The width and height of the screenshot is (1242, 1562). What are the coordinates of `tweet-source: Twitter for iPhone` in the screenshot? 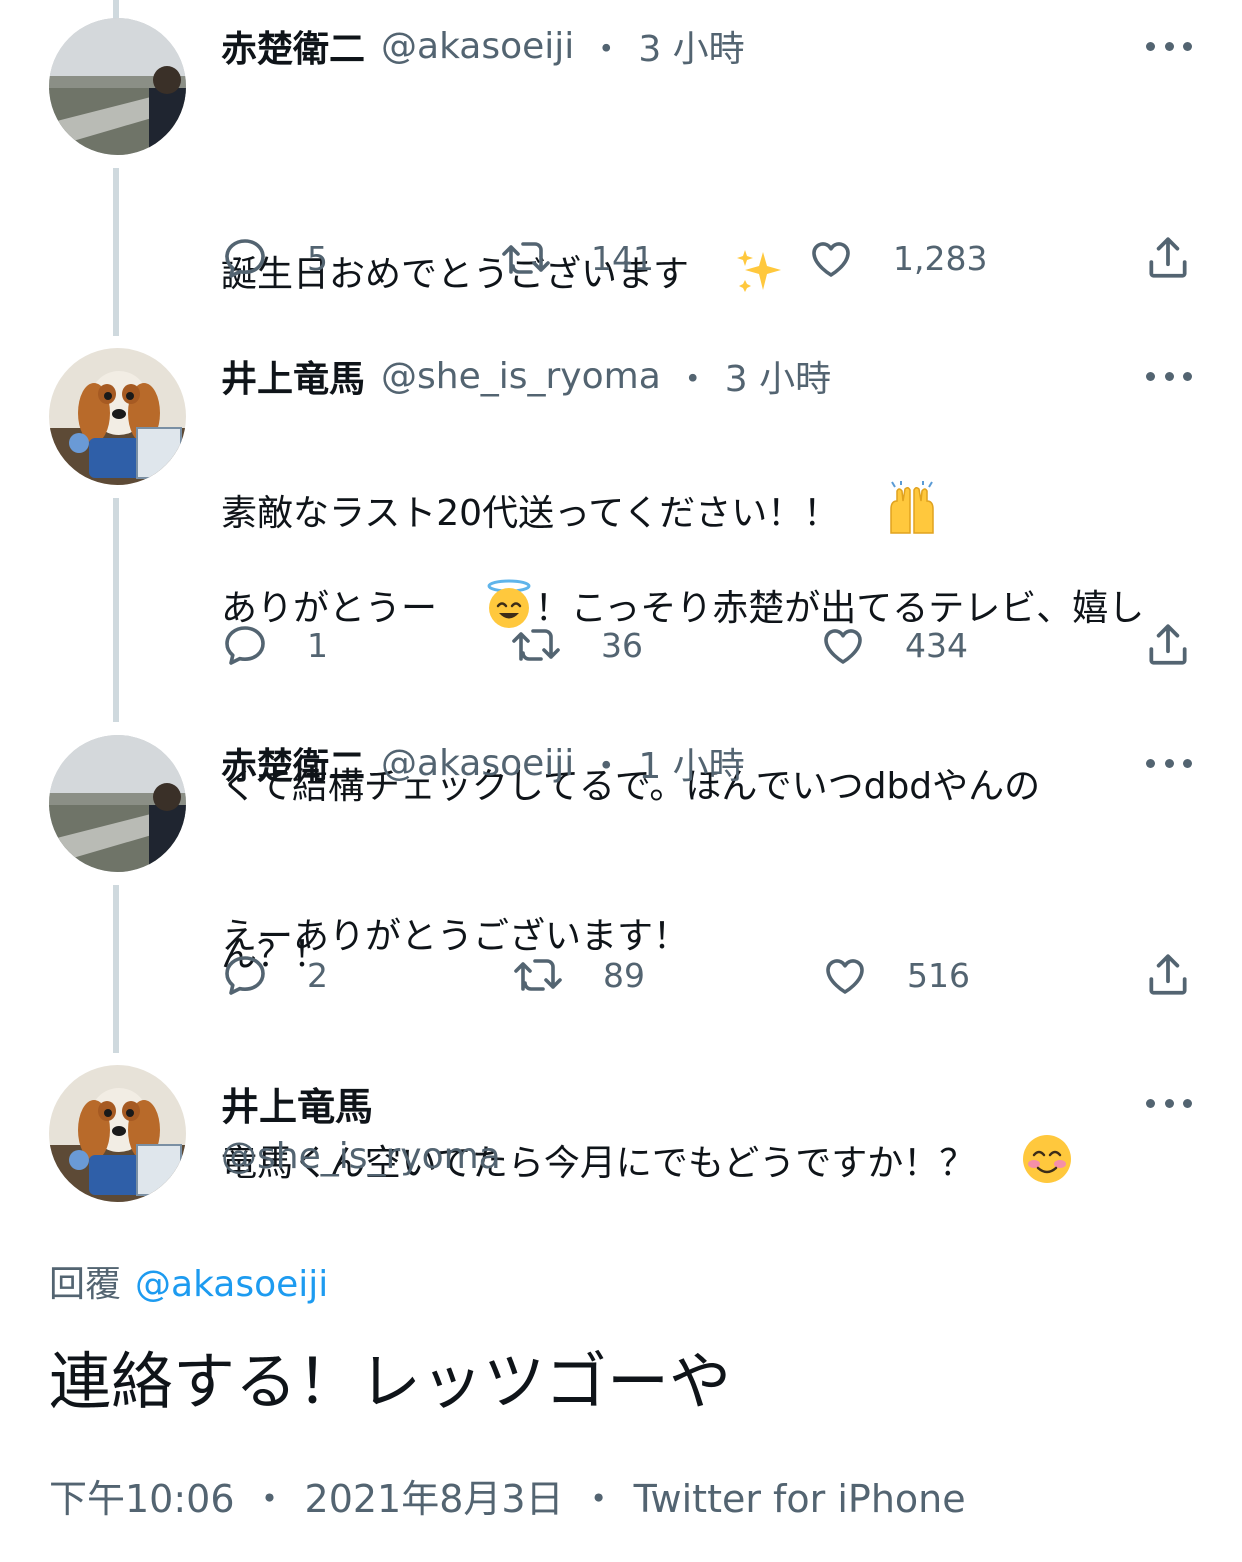 It's located at (800, 1499).